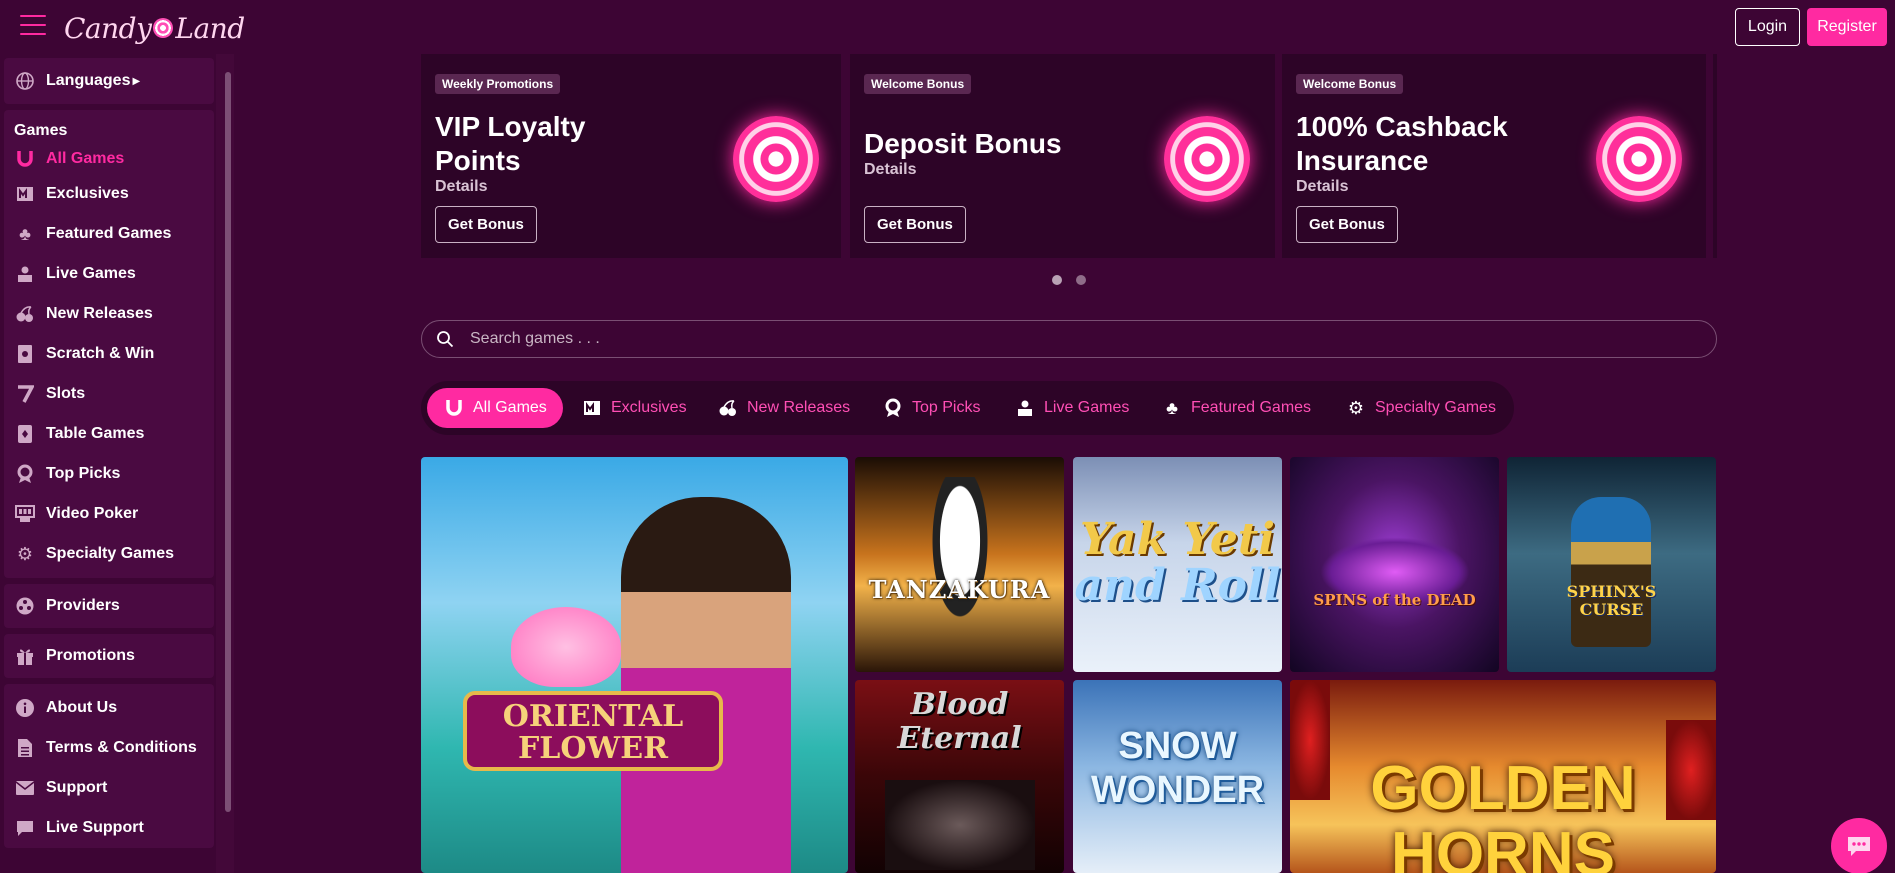 The width and height of the screenshot is (1895, 873). Describe the element at coordinates (963, 143) in the screenshot. I see `promo-title-line: Deposit Bonus` at that location.